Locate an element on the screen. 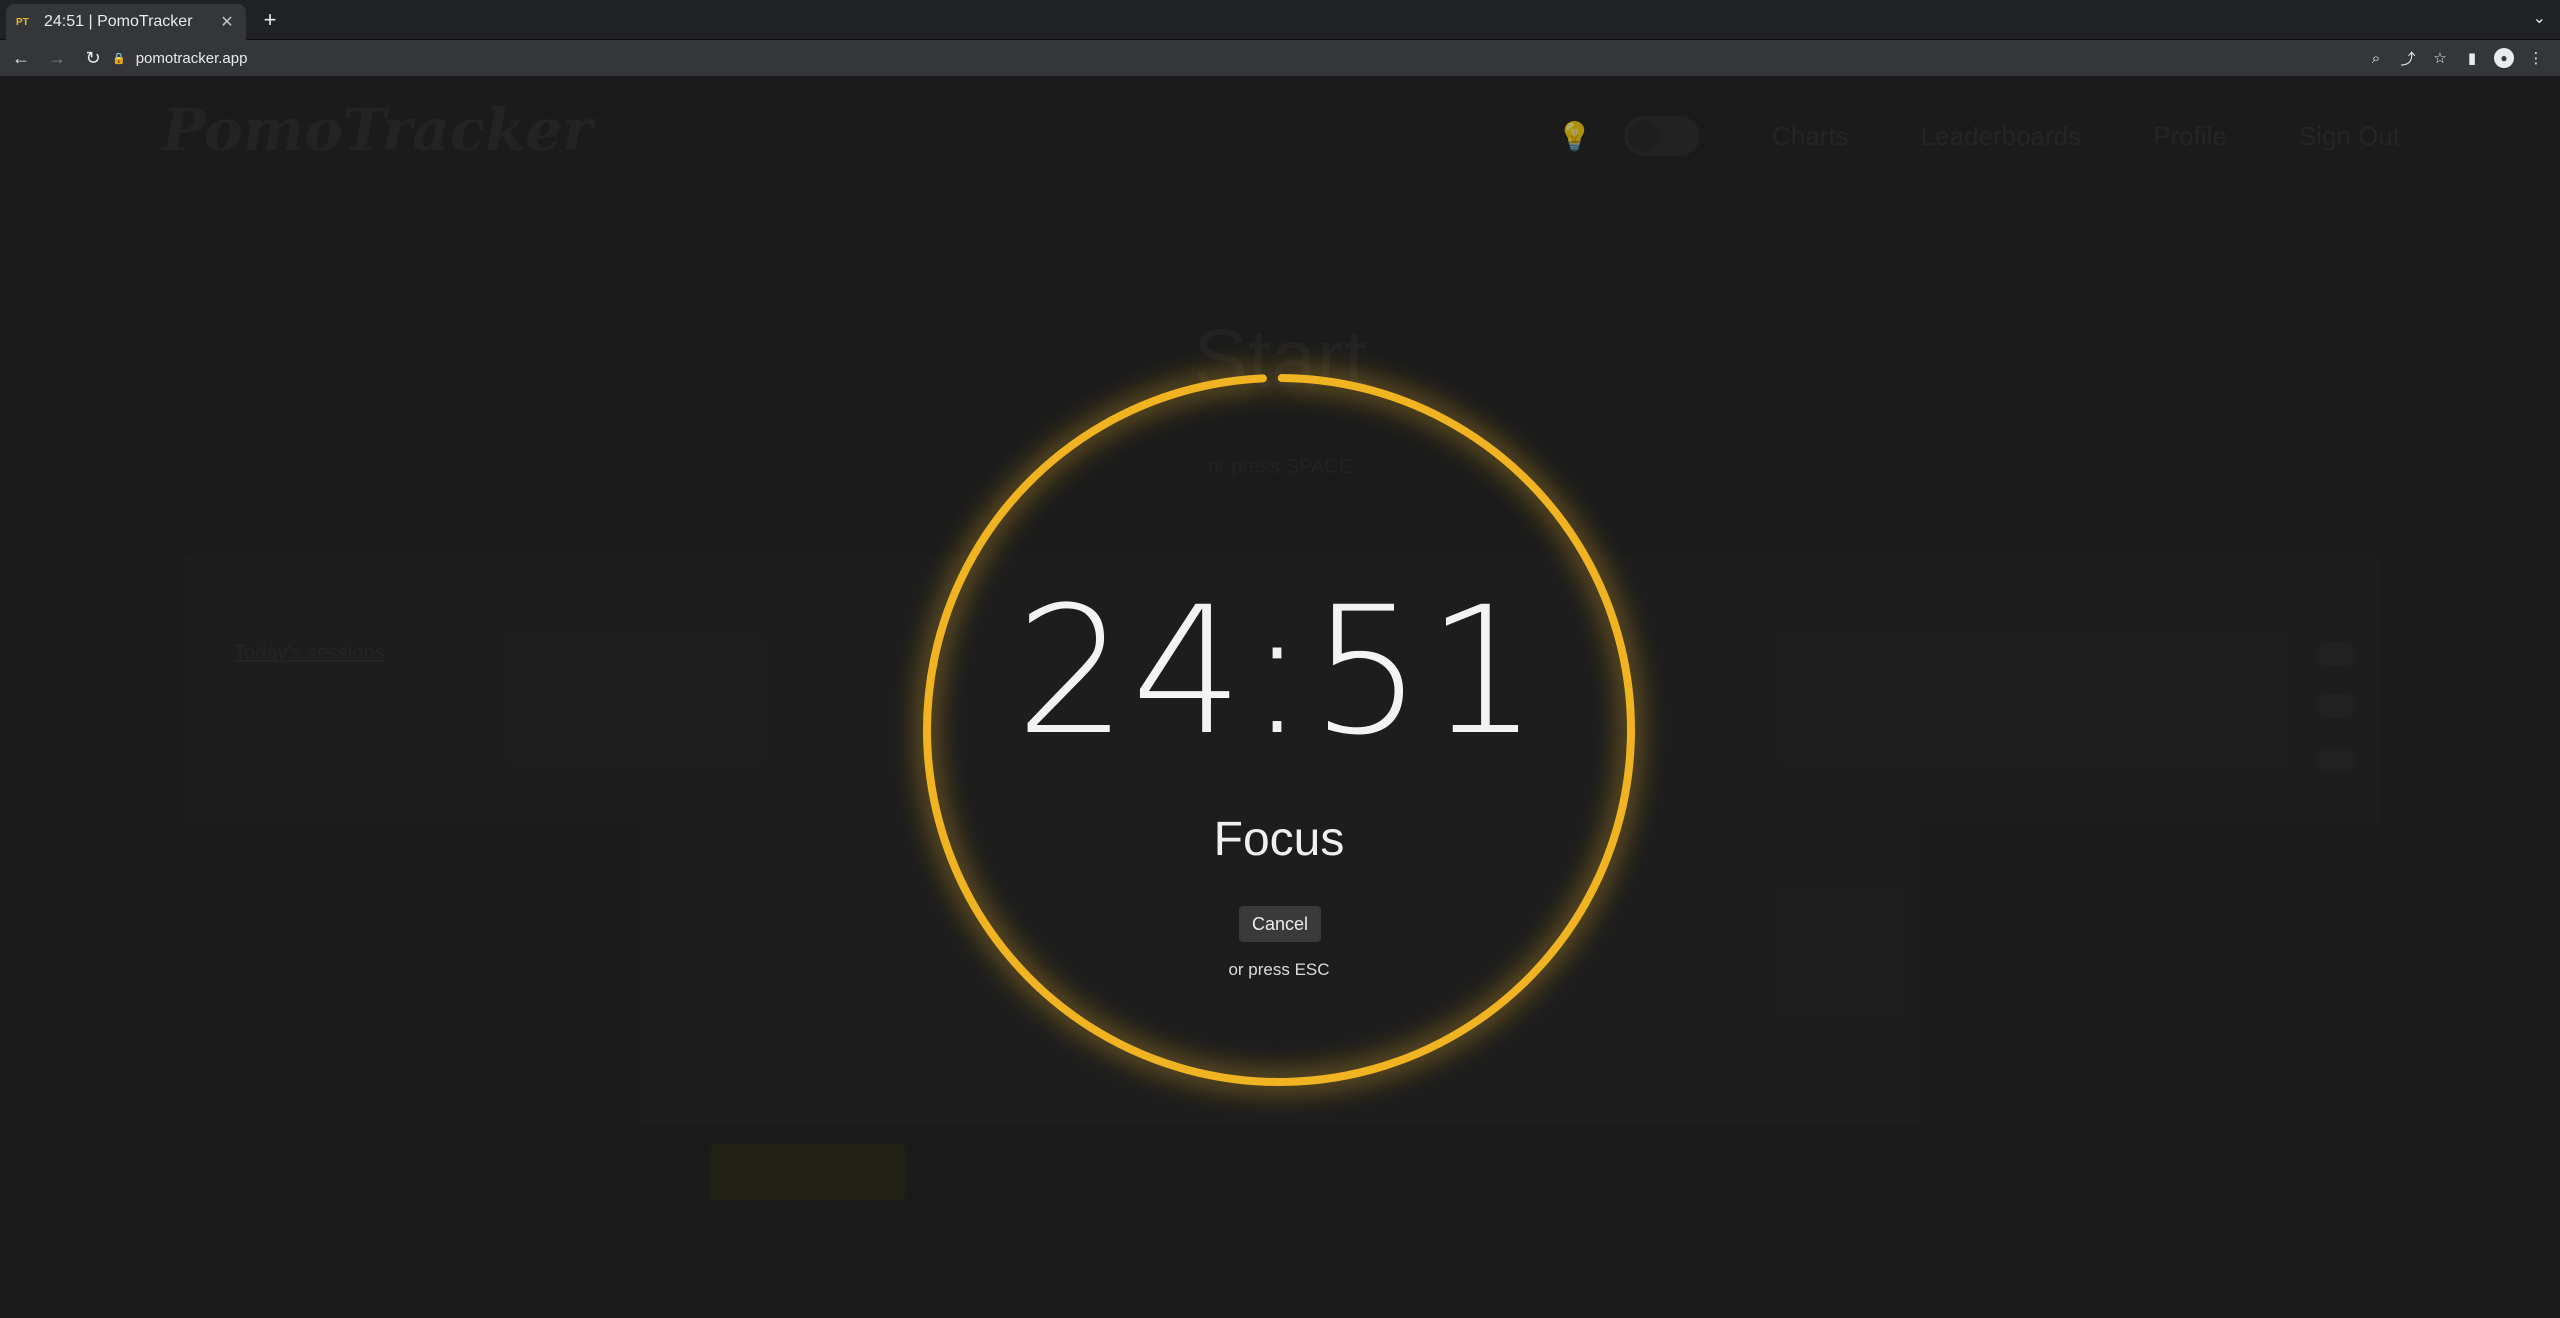 The height and width of the screenshot is (1318, 2560). zoom-icon: ⌕ is located at coordinates (2376, 58).